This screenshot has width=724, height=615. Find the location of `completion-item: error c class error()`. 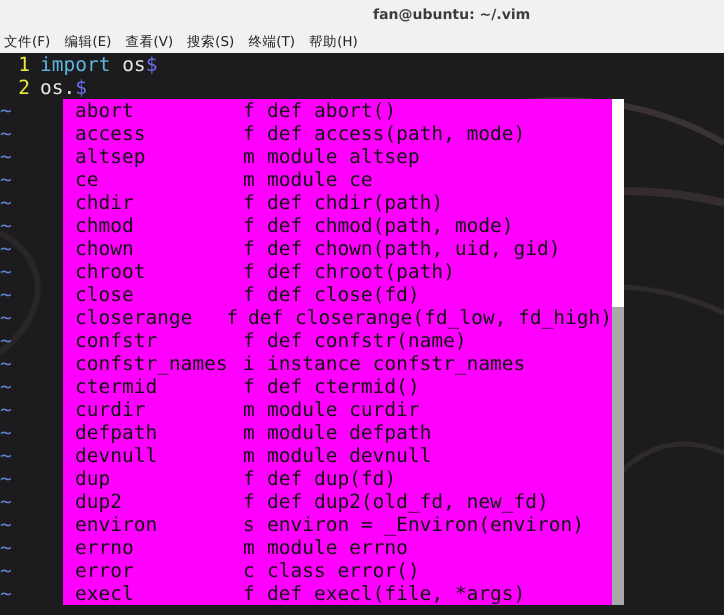

completion-item: error c class error() is located at coordinates (343, 570).